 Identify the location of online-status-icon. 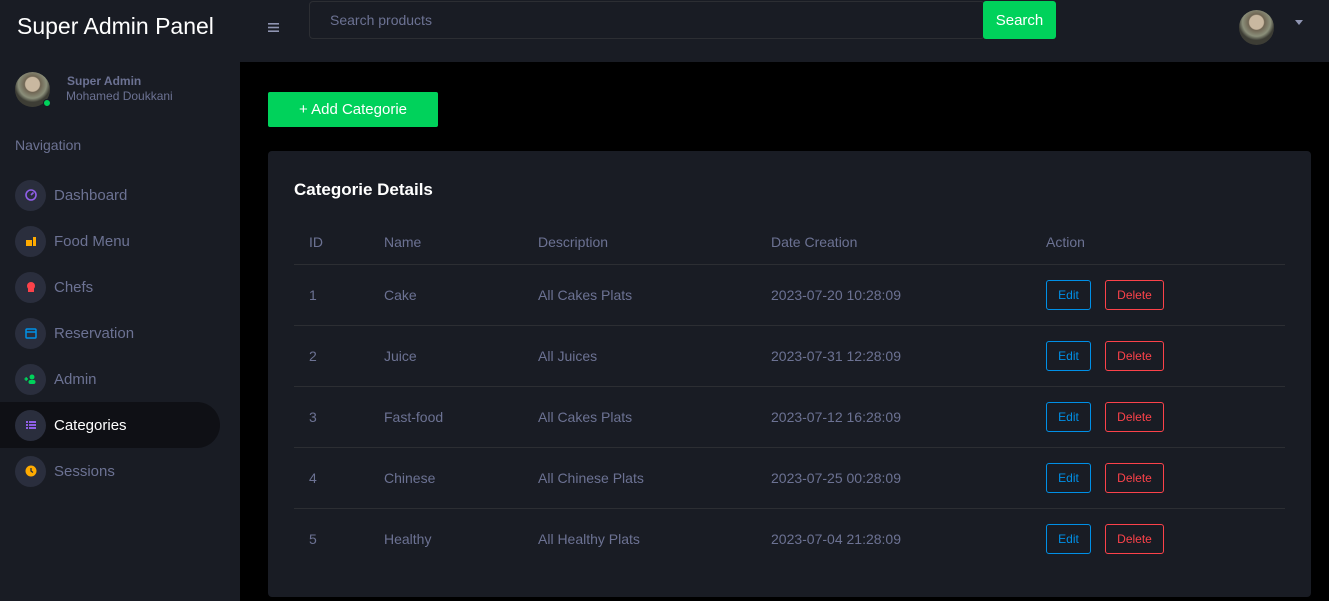
(47, 103).